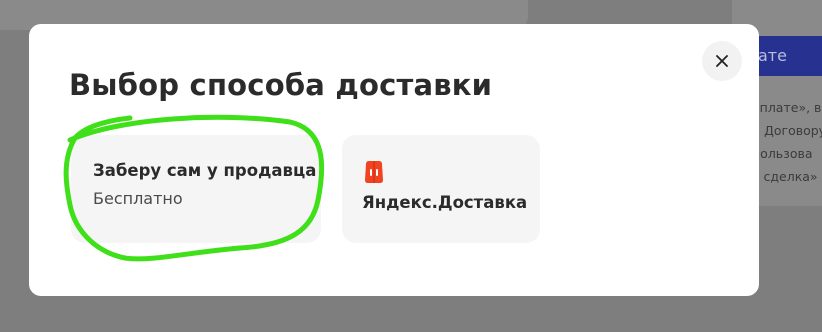 This screenshot has height=332, width=822. Describe the element at coordinates (445, 202) in the screenshot. I see `delivery-option-title: Яндекс.Доставка` at that location.